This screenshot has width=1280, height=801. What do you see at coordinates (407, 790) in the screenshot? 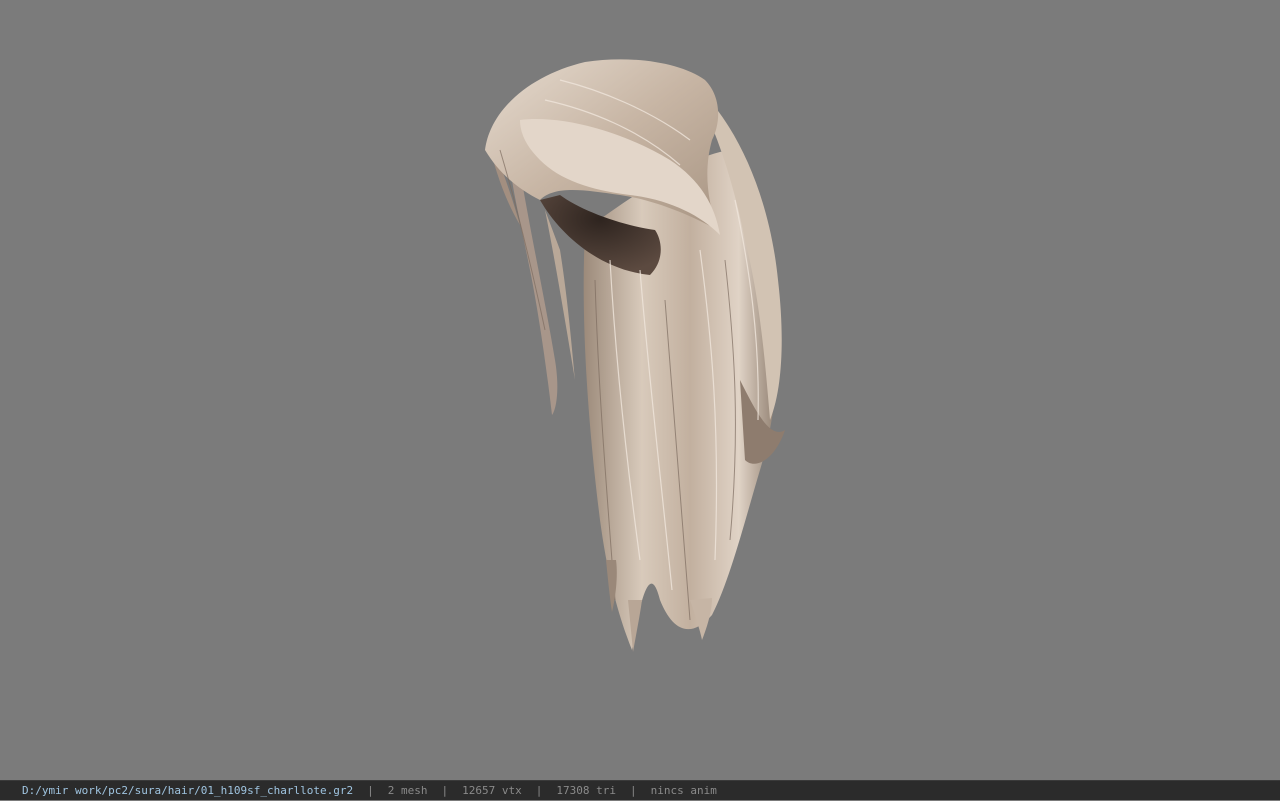
I see `mesh-count: 2 mesh` at bounding box center [407, 790].